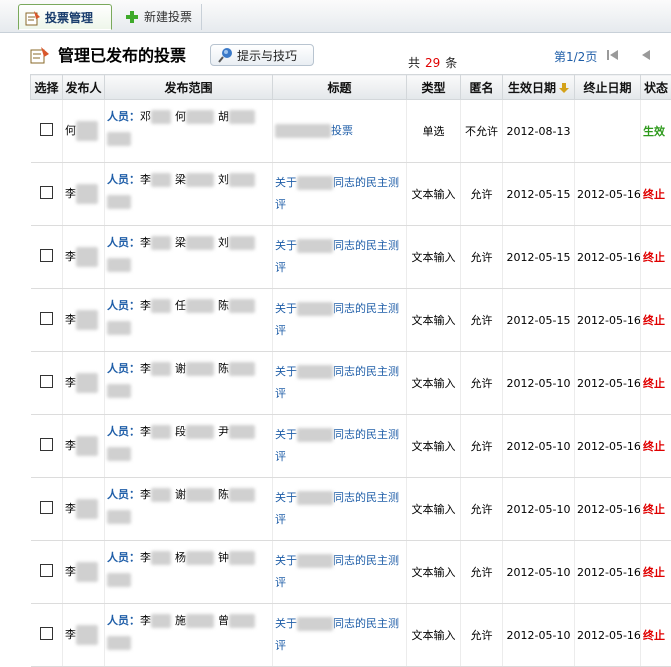 This screenshot has height=667, width=671. I want to click on scope-cell: 人员：邓何胡, so click(189, 131).